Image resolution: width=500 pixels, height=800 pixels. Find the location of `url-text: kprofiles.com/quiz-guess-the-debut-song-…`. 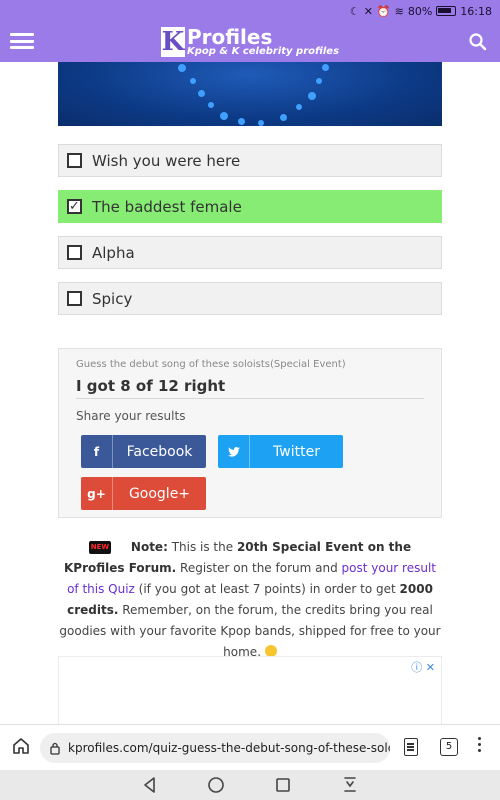

url-text: kprofiles.com/quiz-guess-the-debut-song-… is located at coordinates (229, 748).